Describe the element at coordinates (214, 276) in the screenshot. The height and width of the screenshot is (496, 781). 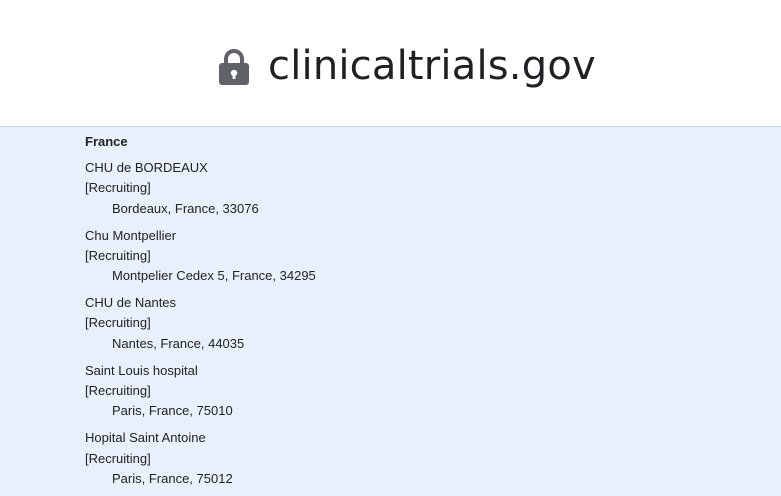
I see `site-address: Montpelier Cedex 5, France, 34295` at that location.